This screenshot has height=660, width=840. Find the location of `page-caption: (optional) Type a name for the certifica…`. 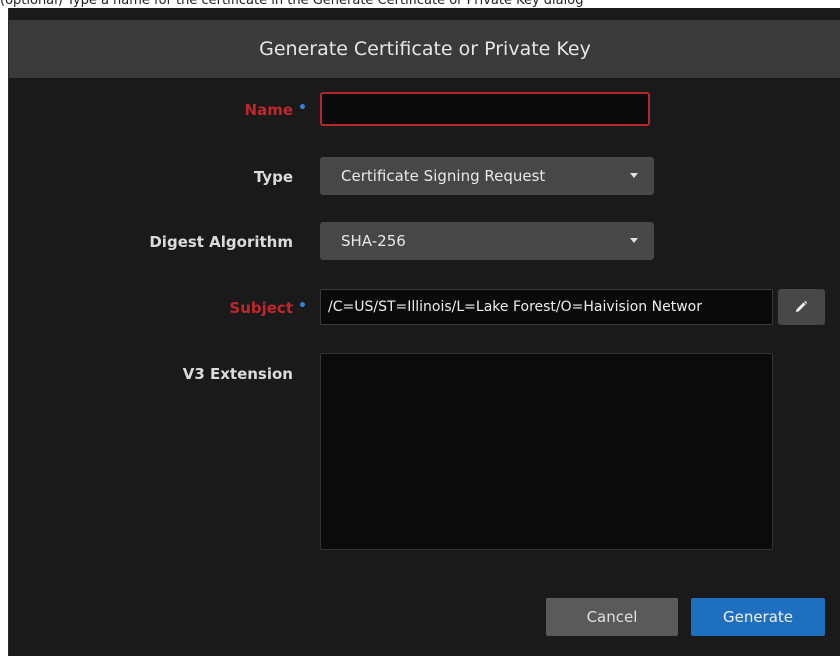

page-caption: (optional) Type a name for the certifica… is located at coordinates (292, 4).